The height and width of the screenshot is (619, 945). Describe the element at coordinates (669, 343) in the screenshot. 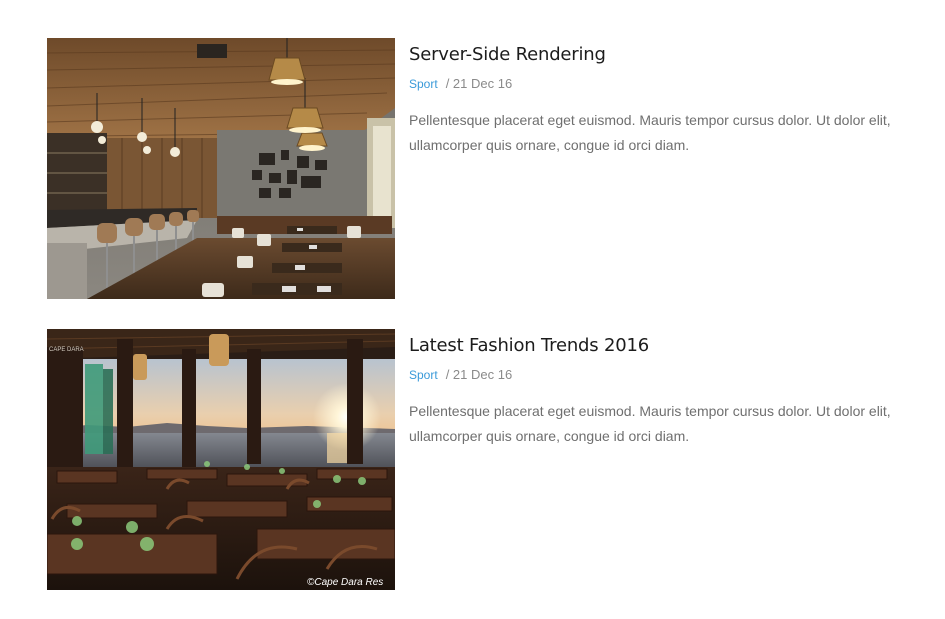

I see `post-title: Latest Fashion Trends 2016` at that location.